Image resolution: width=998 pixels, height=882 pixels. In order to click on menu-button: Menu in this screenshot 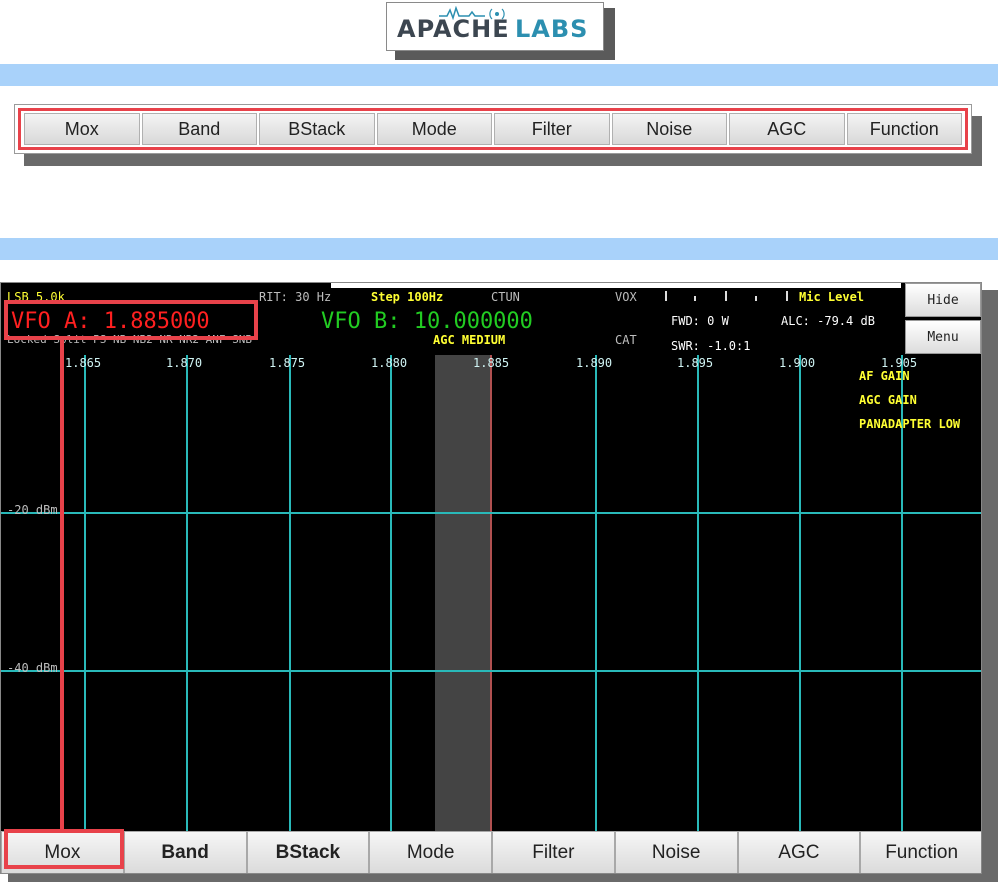, I will do `click(943, 337)`.